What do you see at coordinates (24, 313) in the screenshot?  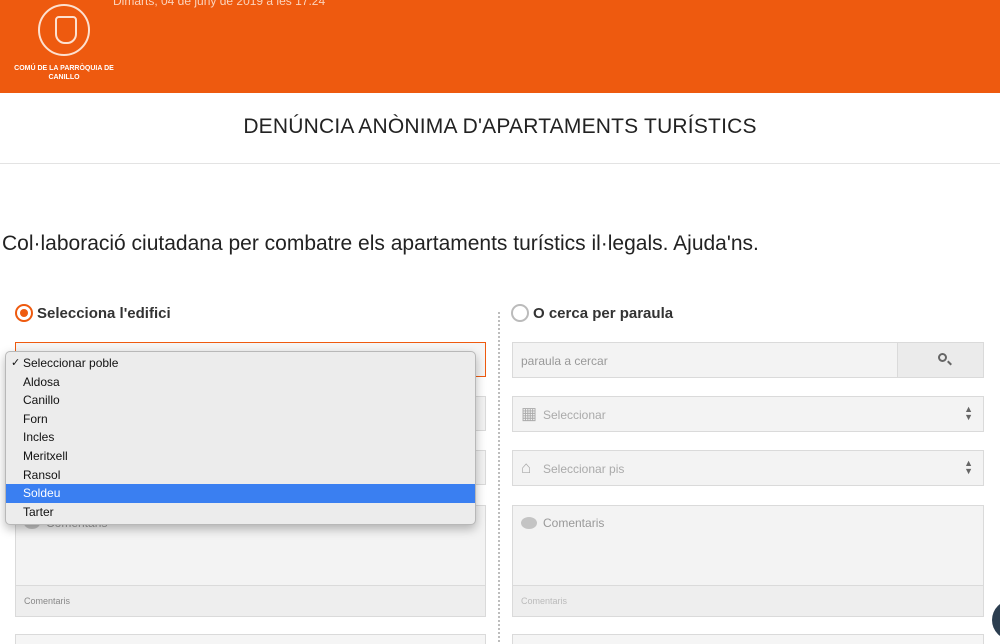 I see `radio-button-on` at bounding box center [24, 313].